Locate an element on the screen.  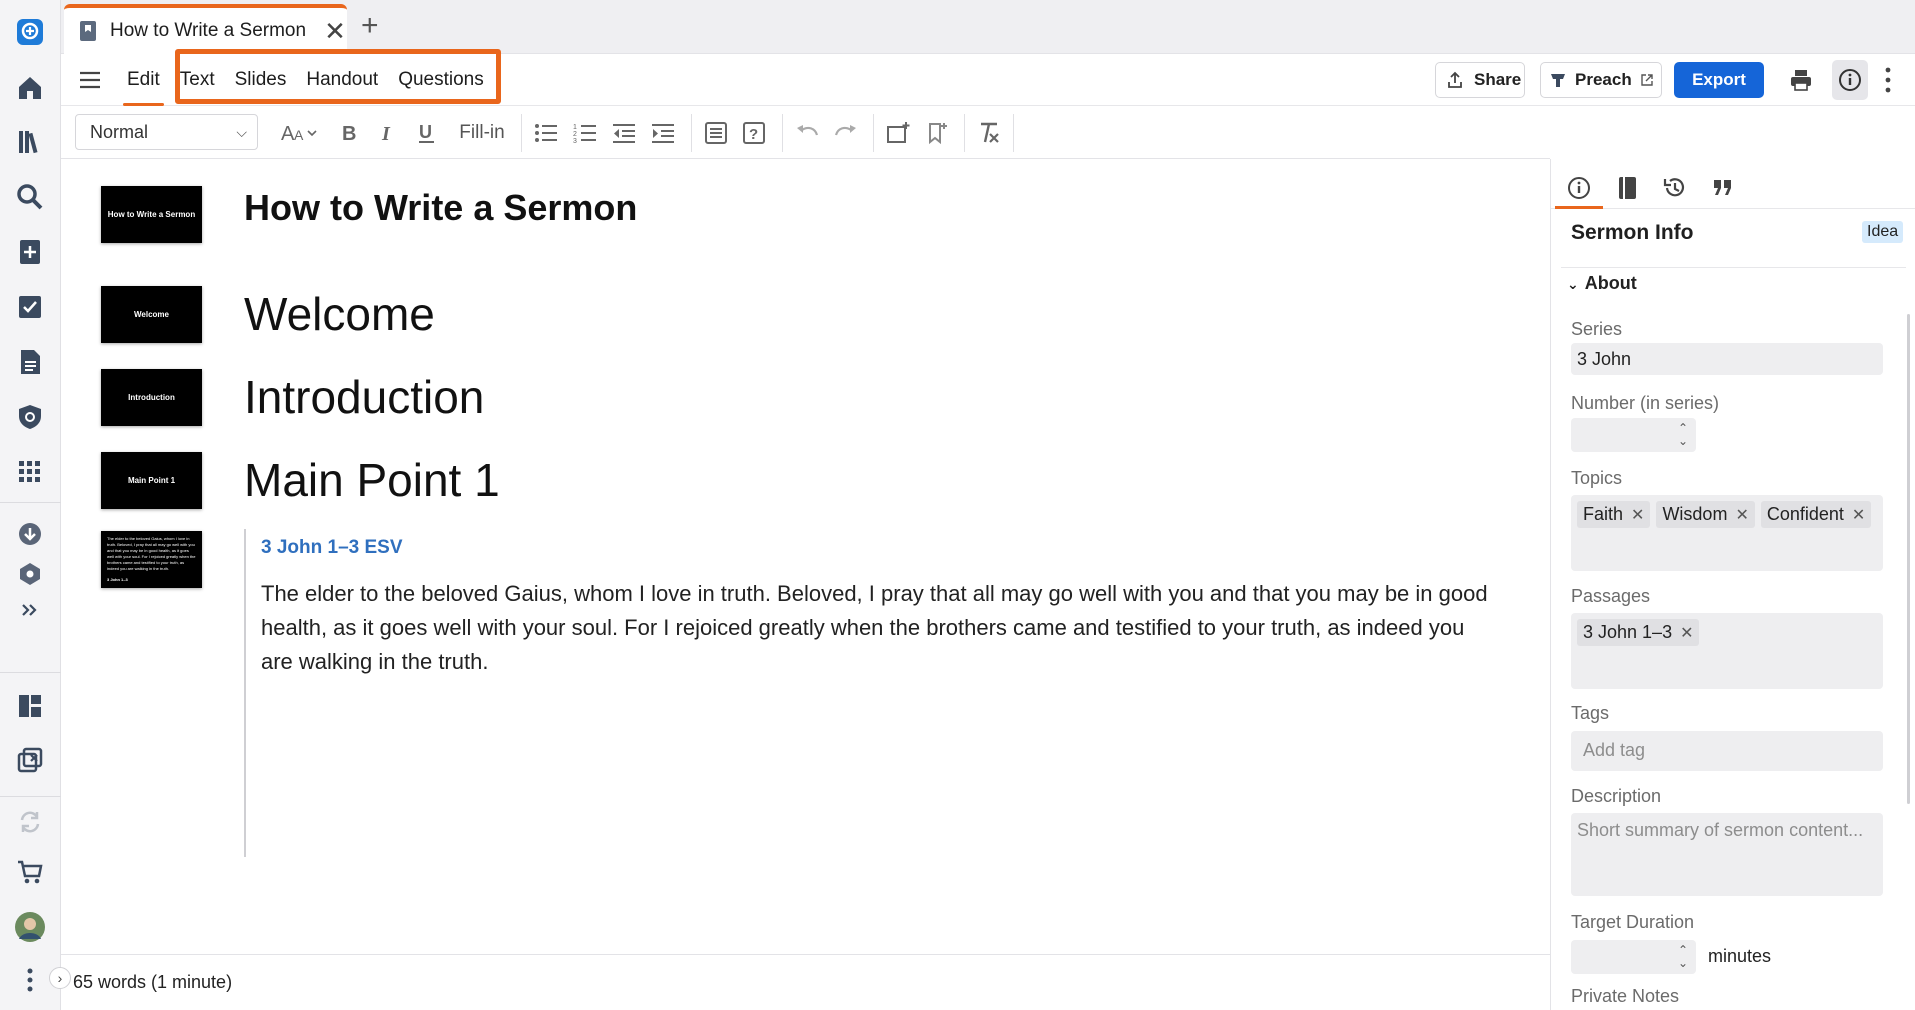
info-toggle-button is located at coordinates (1850, 80).